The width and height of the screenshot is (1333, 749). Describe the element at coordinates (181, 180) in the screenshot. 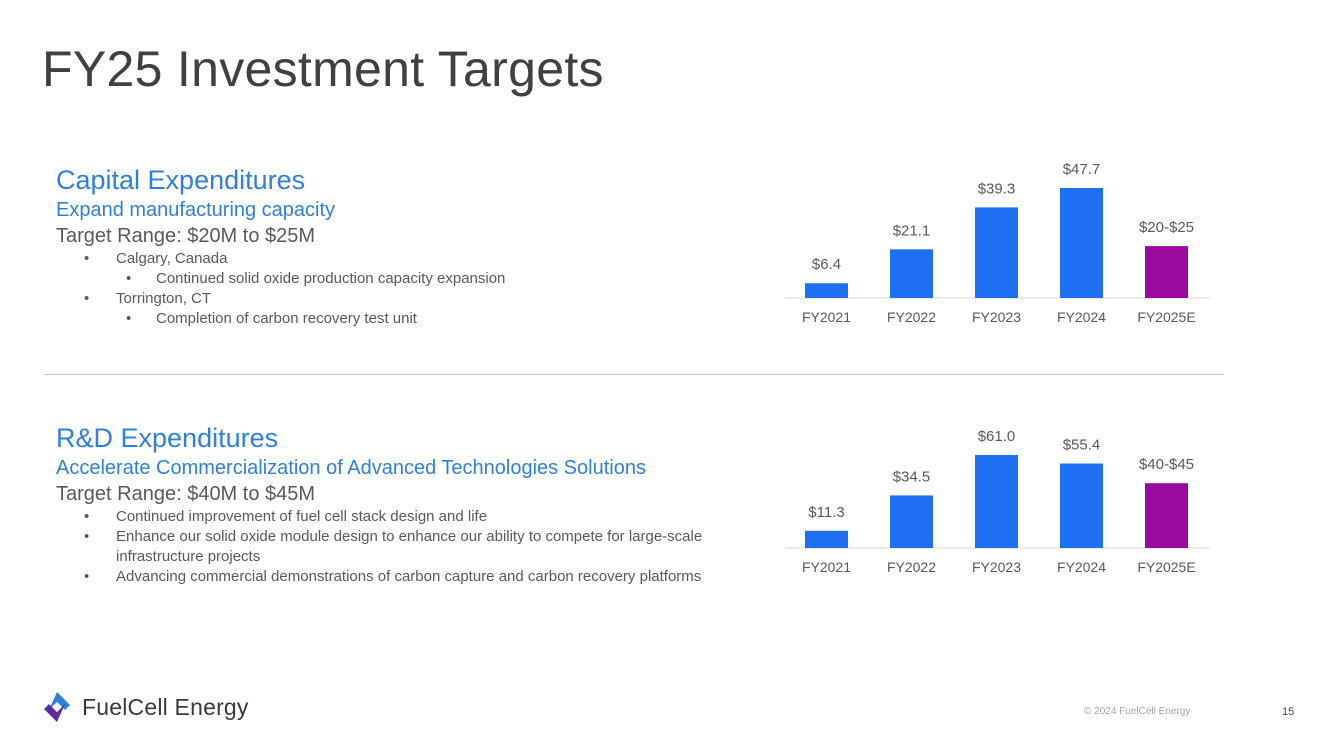

I see `capex-heading: Capital Expenditures` at that location.